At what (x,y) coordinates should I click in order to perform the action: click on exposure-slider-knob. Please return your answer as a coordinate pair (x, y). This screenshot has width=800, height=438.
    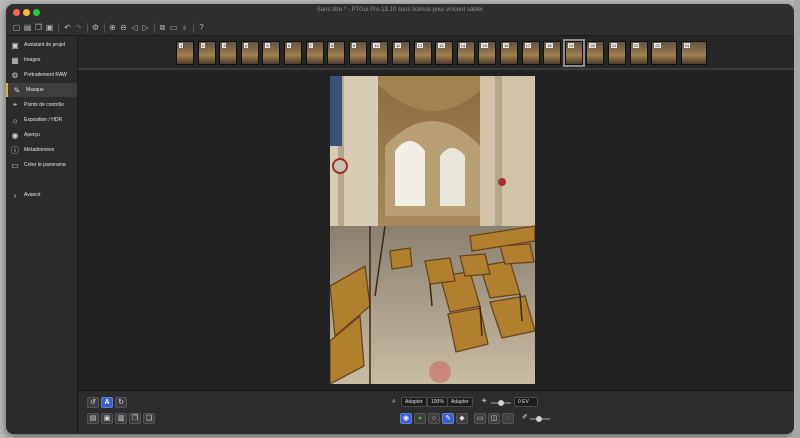
    Looking at the image, I should click on (501, 403).